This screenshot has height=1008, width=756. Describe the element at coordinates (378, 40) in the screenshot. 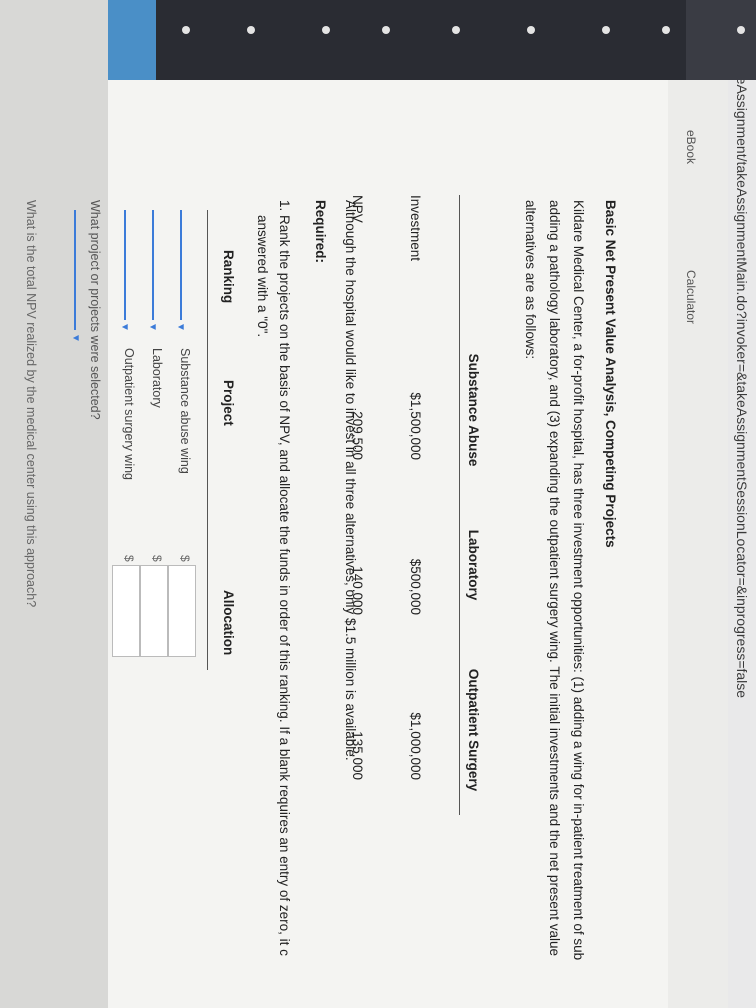

I see `question-nav-sidebar` at that location.